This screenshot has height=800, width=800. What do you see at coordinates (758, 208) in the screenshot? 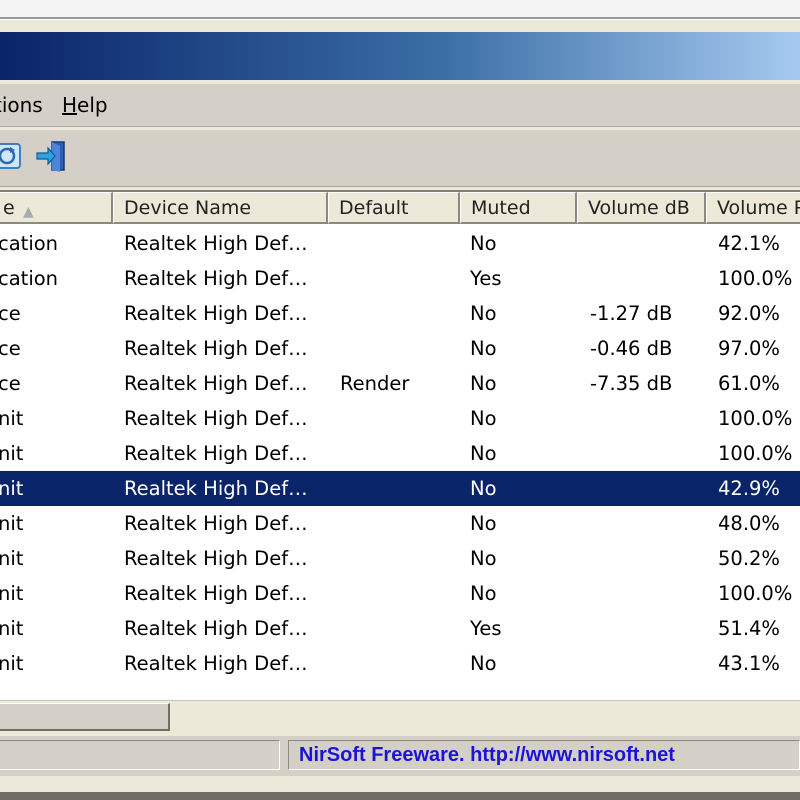
I see `column-header-label: Volume P` at bounding box center [758, 208].